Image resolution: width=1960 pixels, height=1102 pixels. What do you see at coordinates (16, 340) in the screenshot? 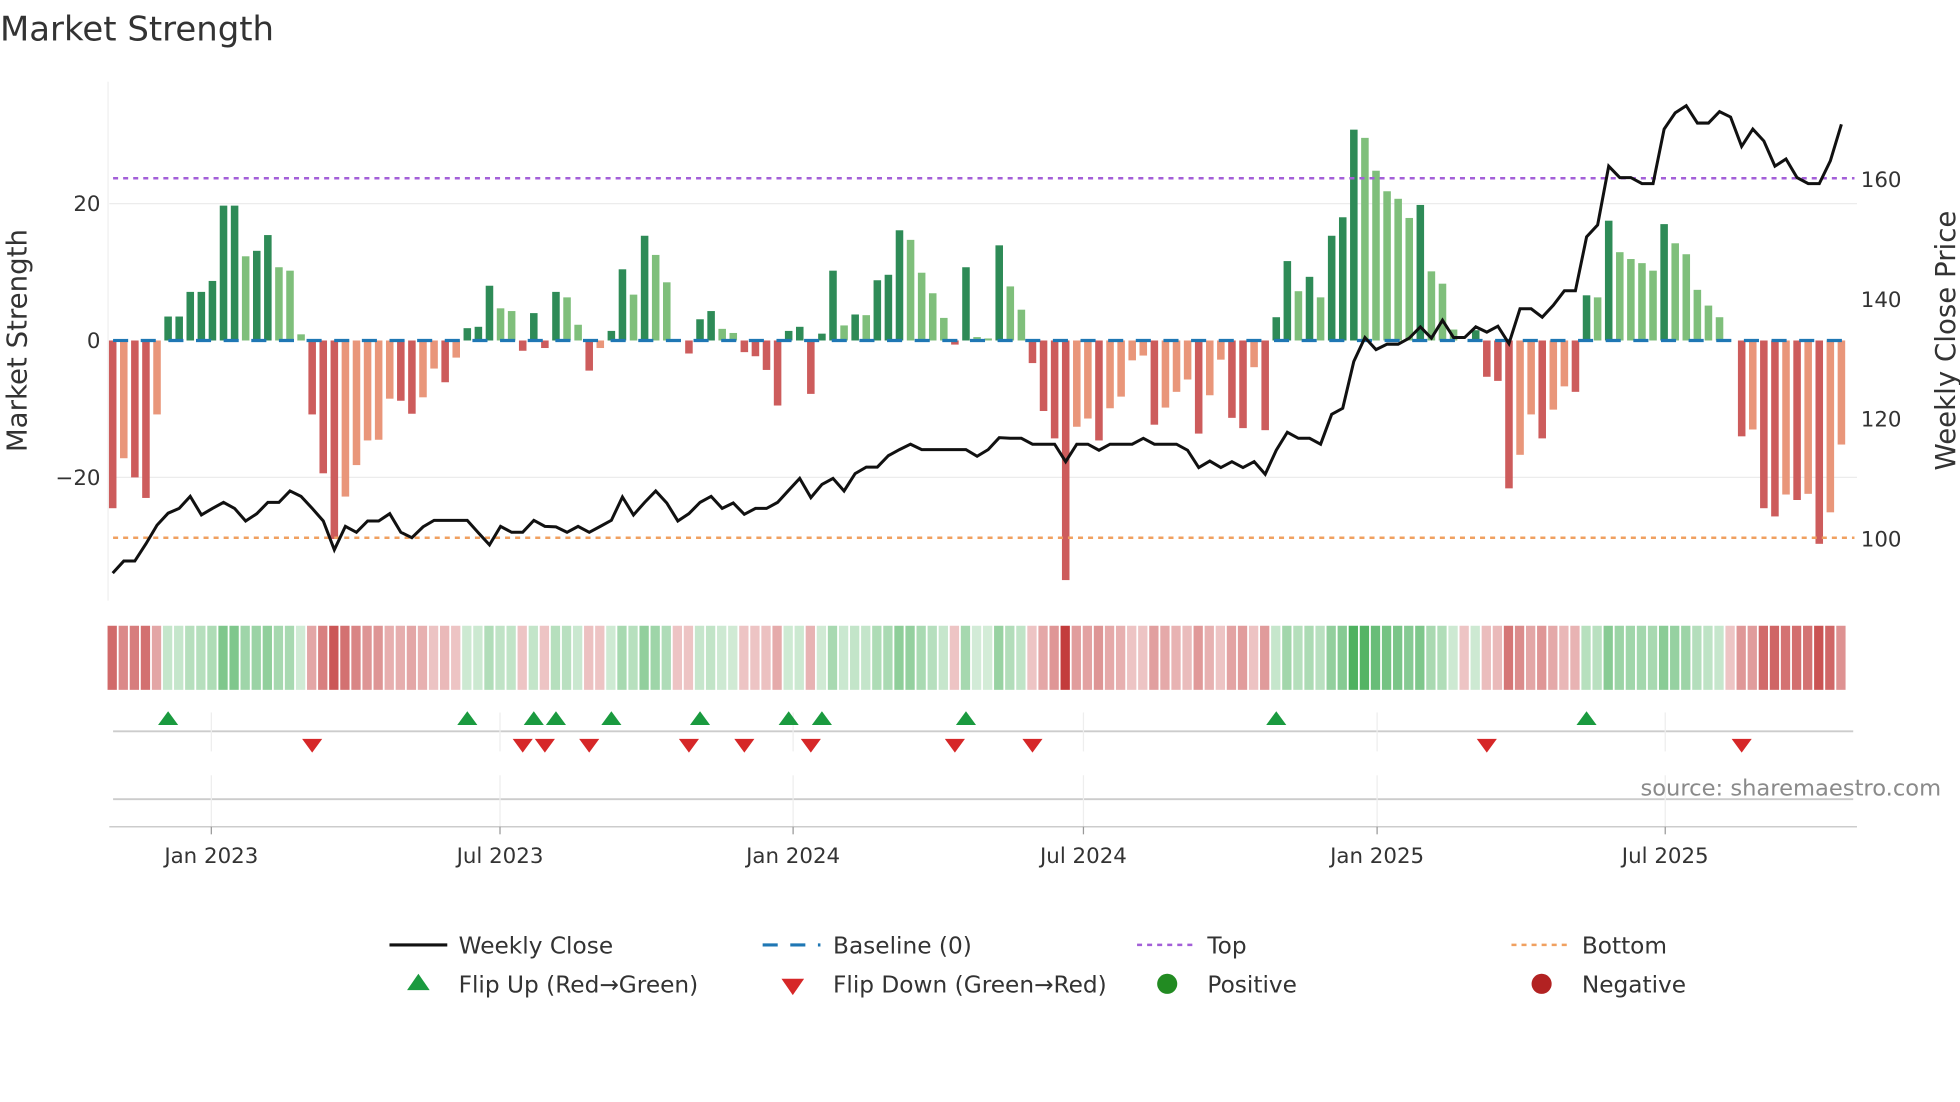
I see `y-axis-label: Market Strength` at bounding box center [16, 340].